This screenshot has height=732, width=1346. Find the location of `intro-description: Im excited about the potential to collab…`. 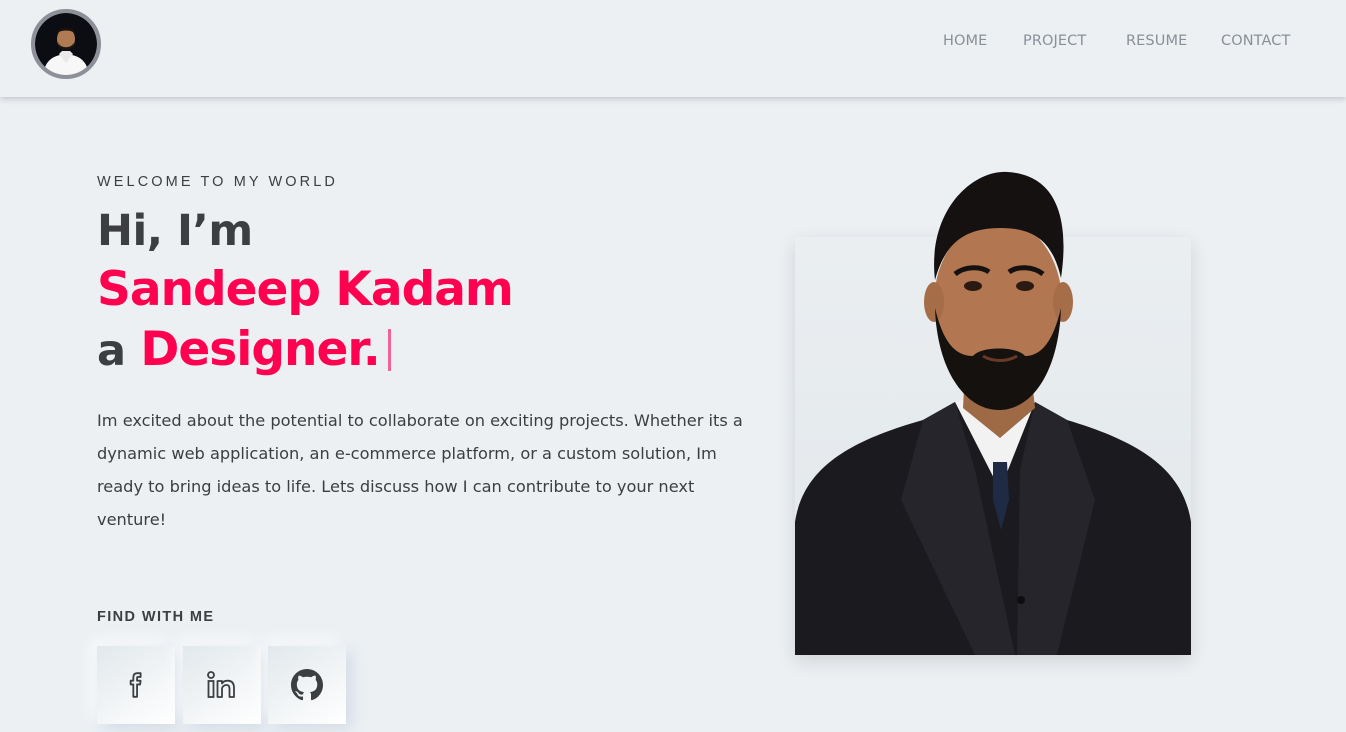

intro-description: Im excited about the potential to collab… is located at coordinates (420, 470).